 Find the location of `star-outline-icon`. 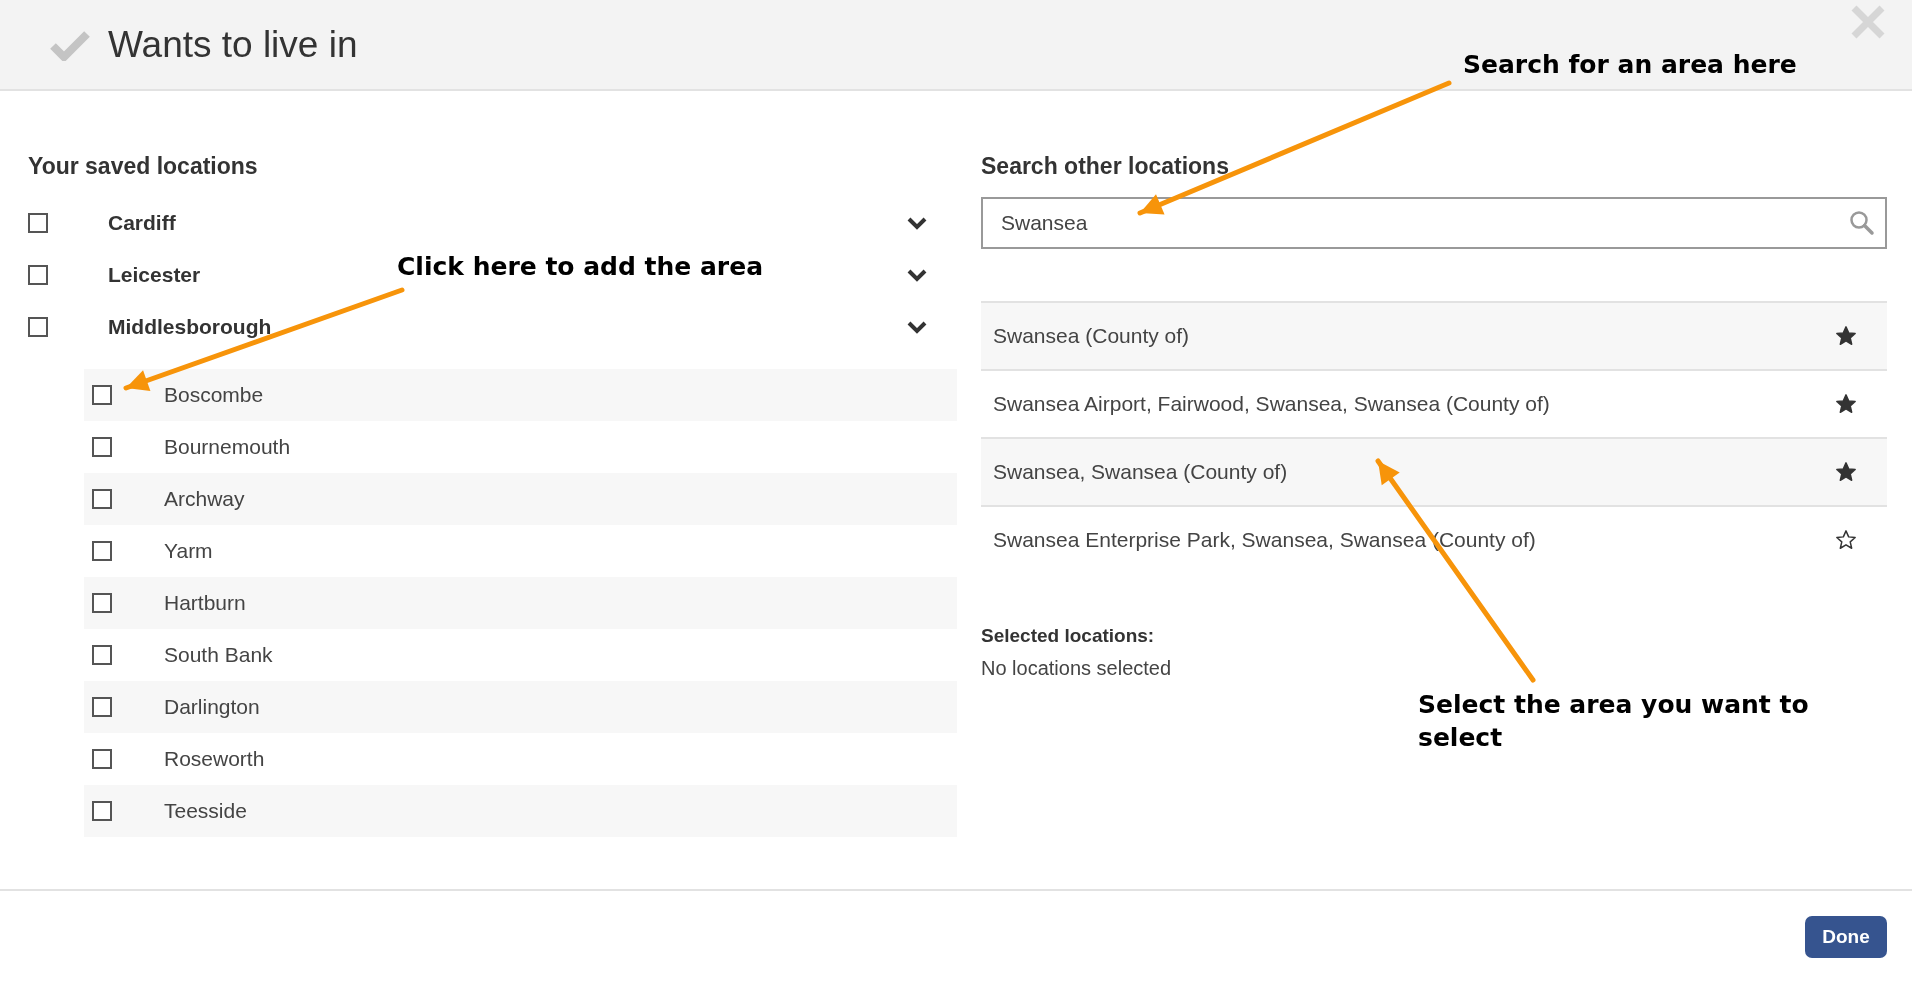

star-outline-icon is located at coordinates (1846, 540).